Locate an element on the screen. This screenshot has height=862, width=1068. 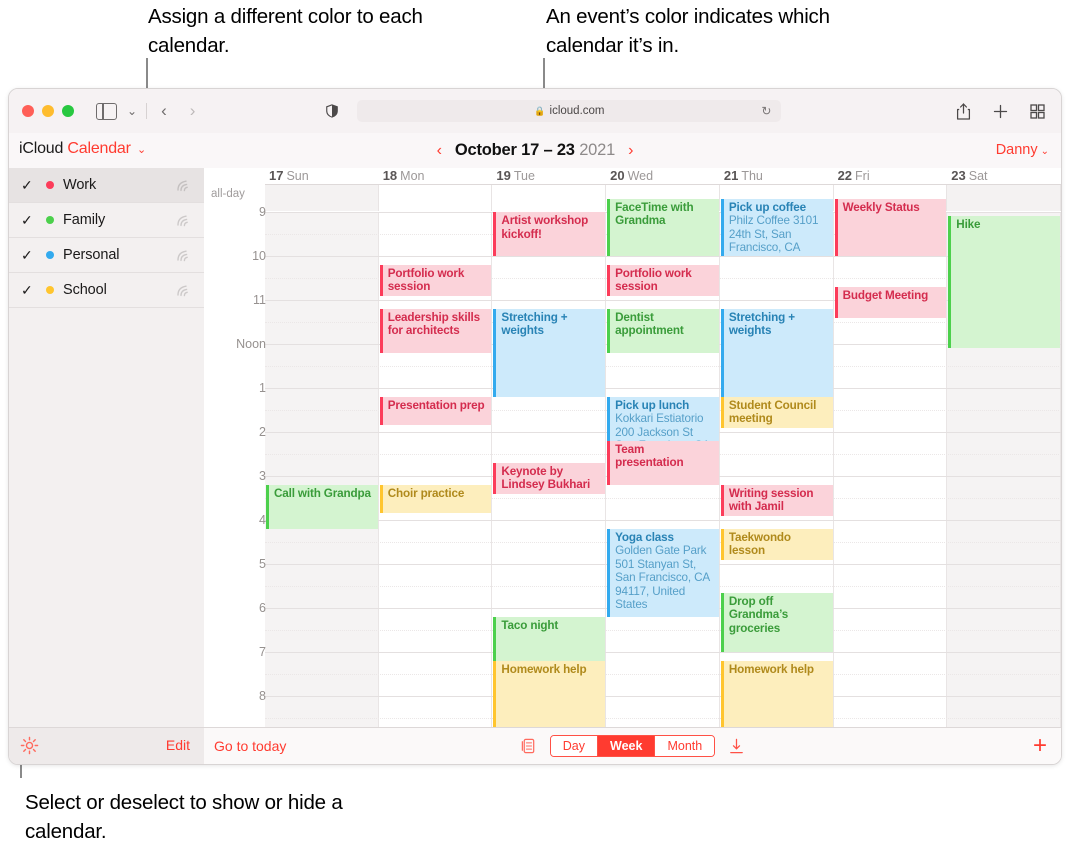
calendar-event: Choir practice is located at coordinates (435, 499).